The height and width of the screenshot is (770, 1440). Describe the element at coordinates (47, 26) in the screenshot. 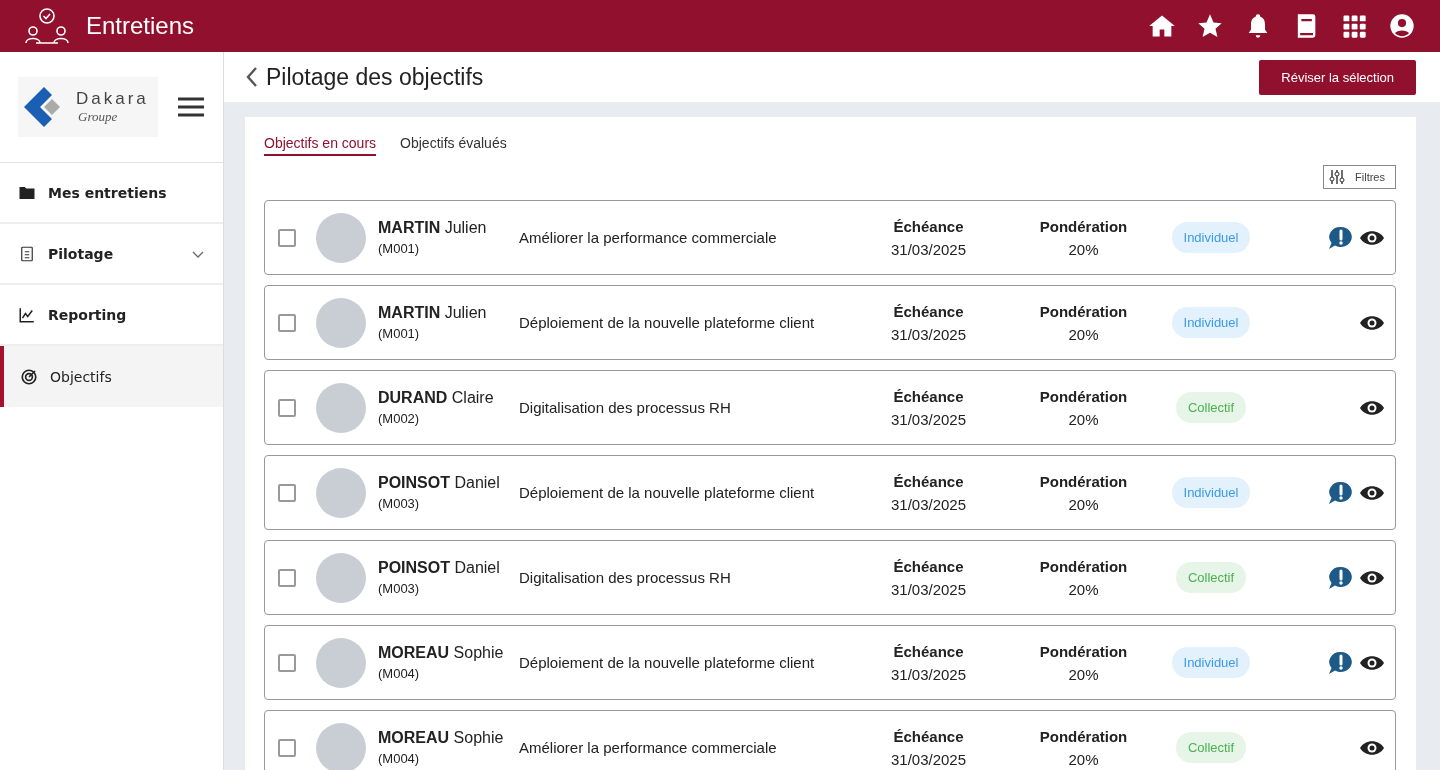

I see `people-chat-icon` at that location.